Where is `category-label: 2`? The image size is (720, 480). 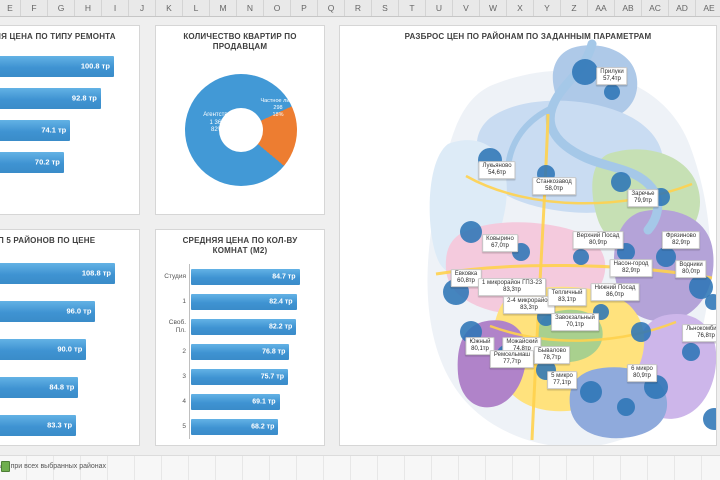 category-label: 2 is located at coordinates (184, 351).